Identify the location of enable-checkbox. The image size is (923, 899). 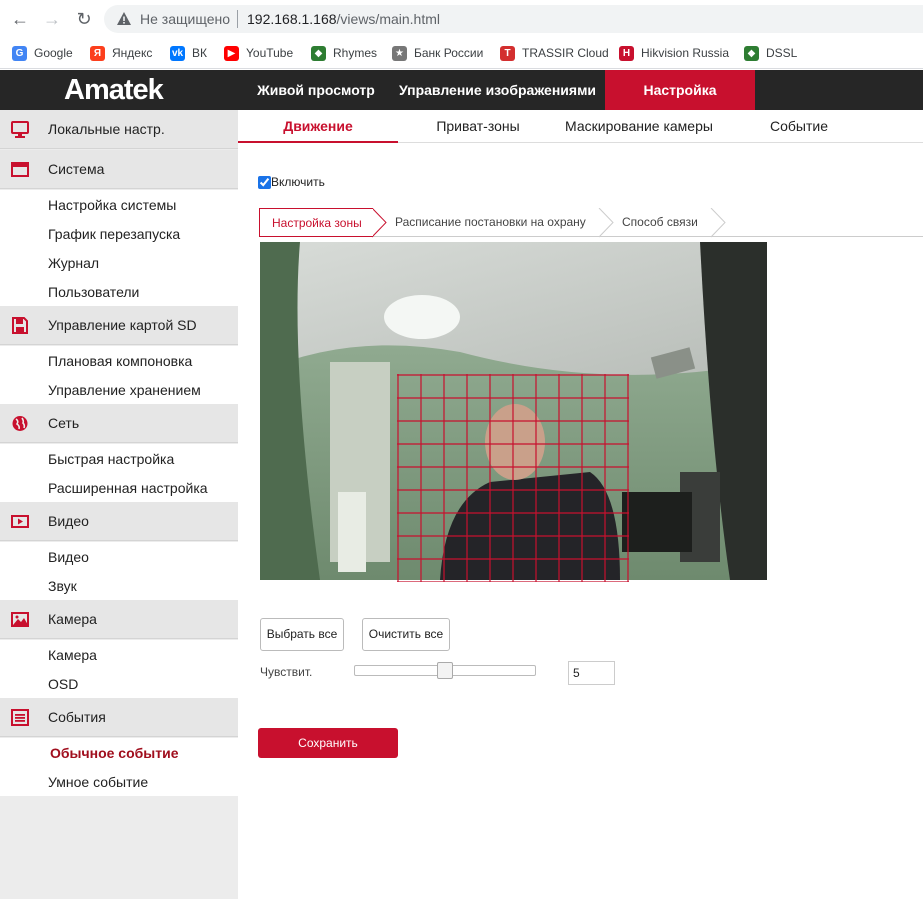
(264, 182).